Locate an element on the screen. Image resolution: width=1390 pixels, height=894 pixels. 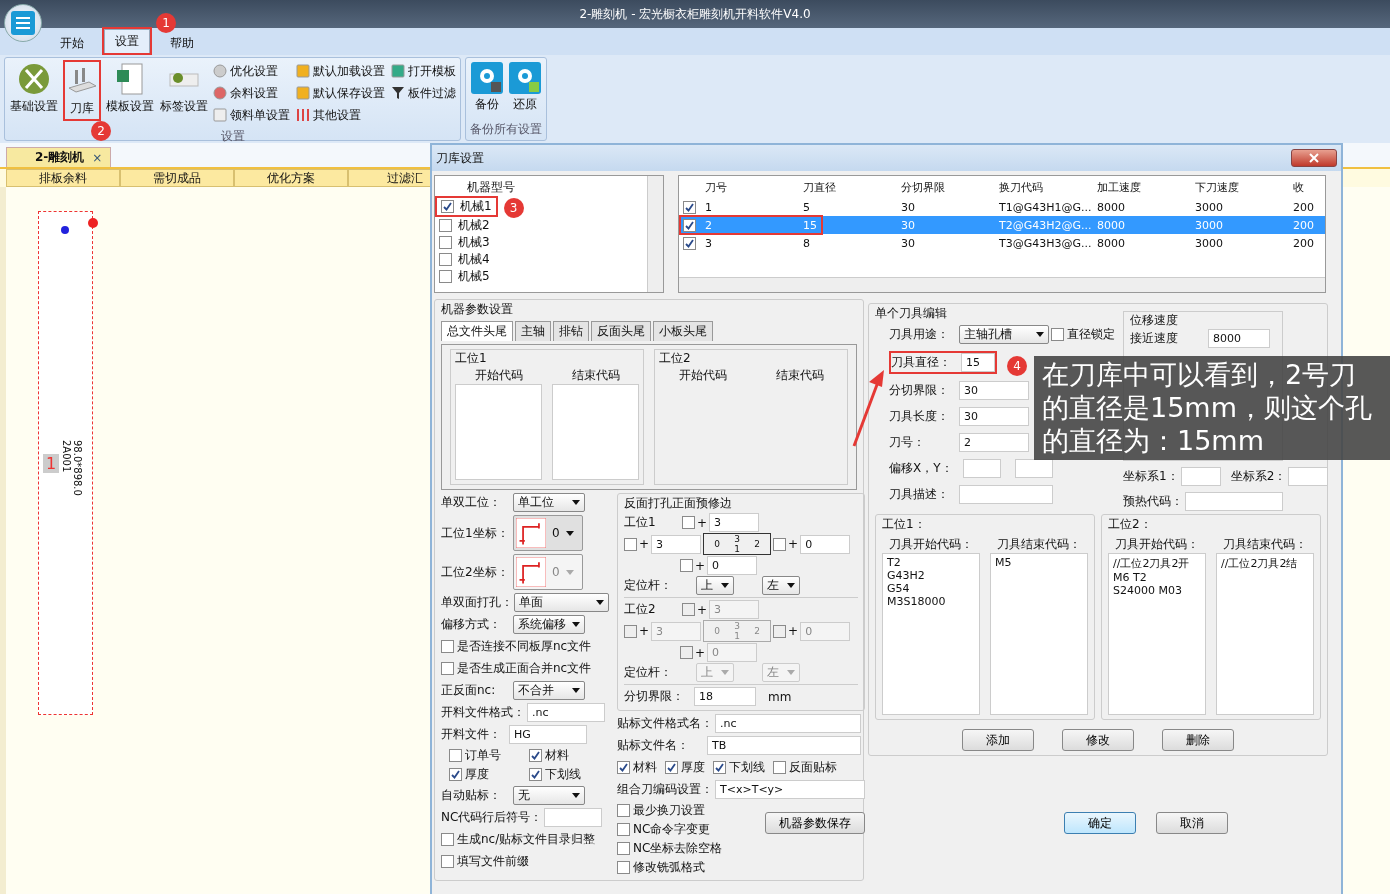
checkbox: 反面贴标 is located at coordinates (805, 767).